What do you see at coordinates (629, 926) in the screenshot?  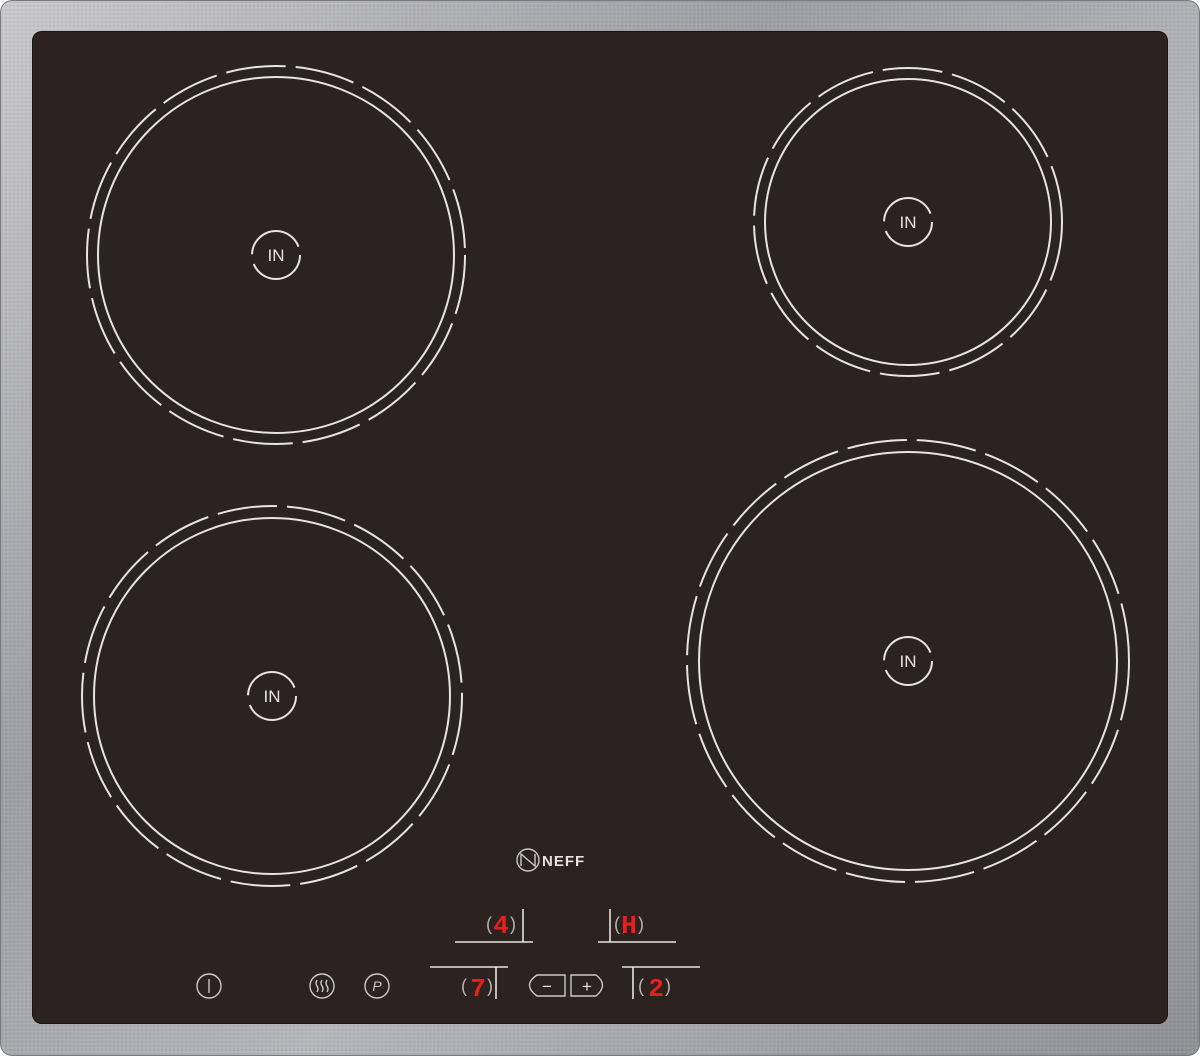 I see `power-level-digit: H` at bounding box center [629, 926].